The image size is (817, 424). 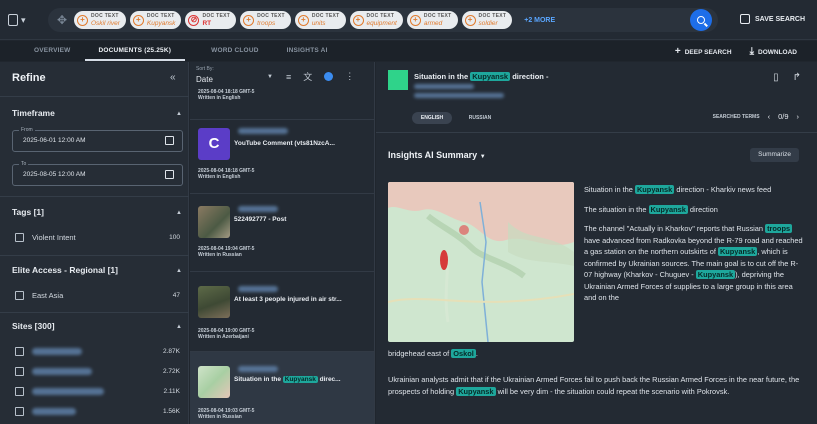 I want to click on from-date-input: From 2025-06-01 12:00 AM, so click(x=97, y=139).